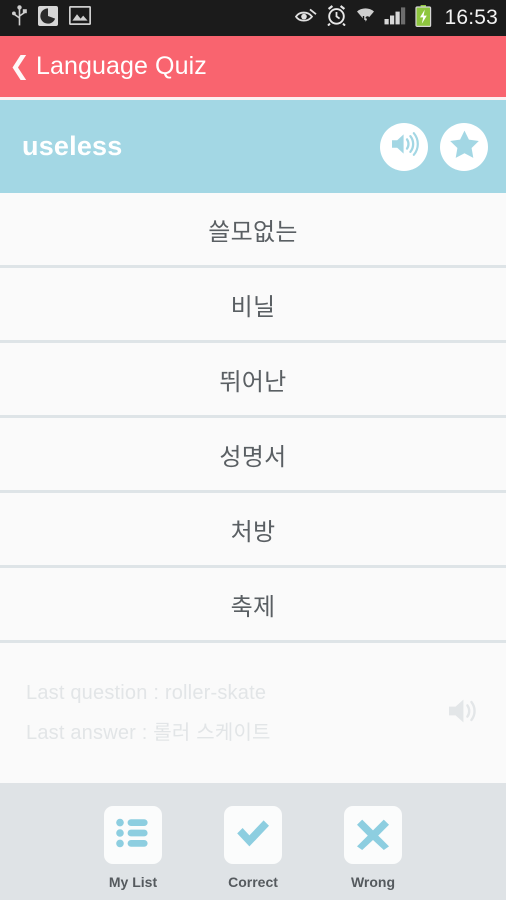  I want to click on bottom-toolbar: My List Correct Wrong, so click(253, 841).